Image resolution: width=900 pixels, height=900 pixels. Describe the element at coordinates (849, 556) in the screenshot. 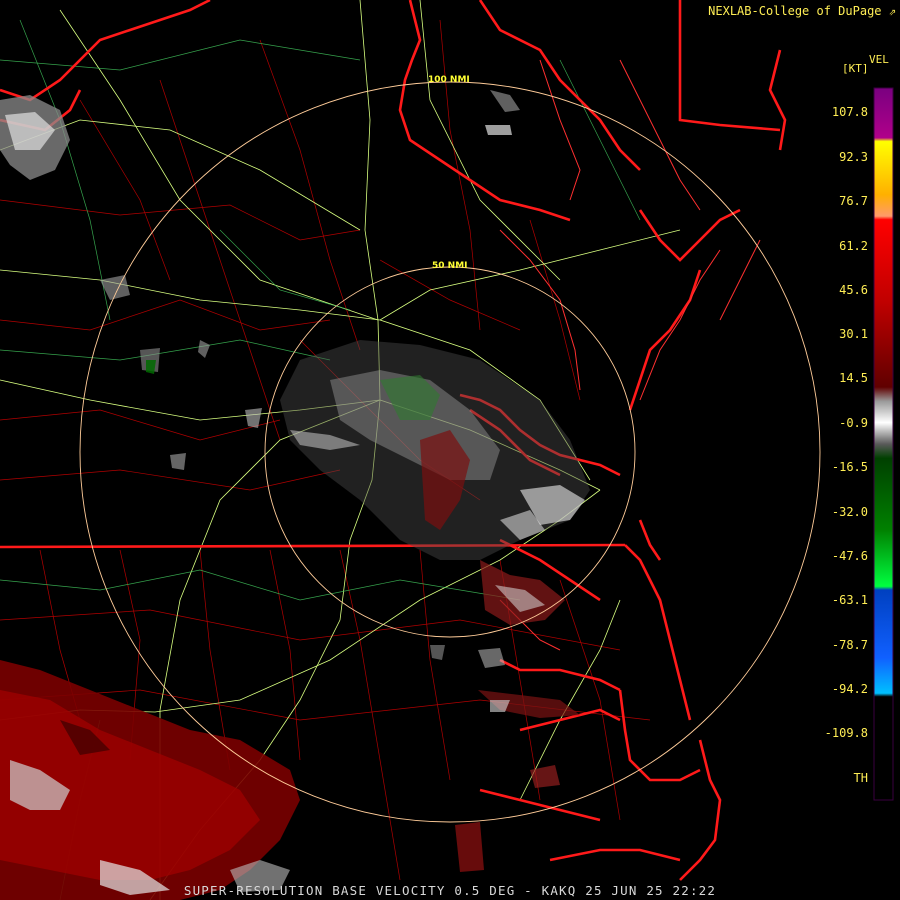

I see `legend-label: -47.6` at that location.